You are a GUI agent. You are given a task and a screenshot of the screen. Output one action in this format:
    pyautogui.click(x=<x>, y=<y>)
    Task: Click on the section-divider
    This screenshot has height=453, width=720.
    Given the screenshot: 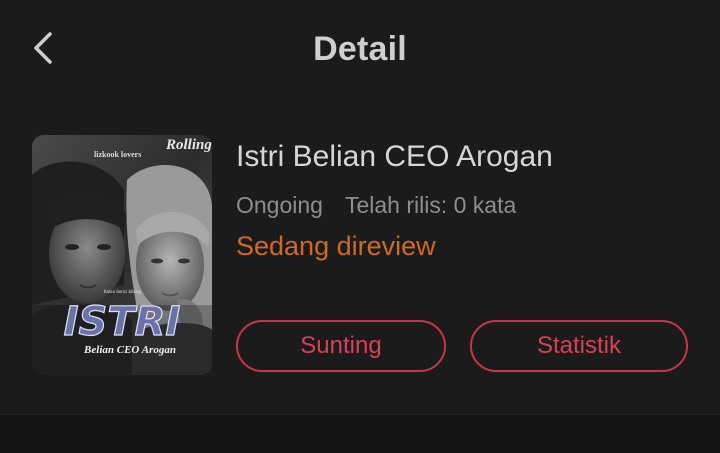 What is the action you would take?
    pyautogui.click(x=360, y=433)
    